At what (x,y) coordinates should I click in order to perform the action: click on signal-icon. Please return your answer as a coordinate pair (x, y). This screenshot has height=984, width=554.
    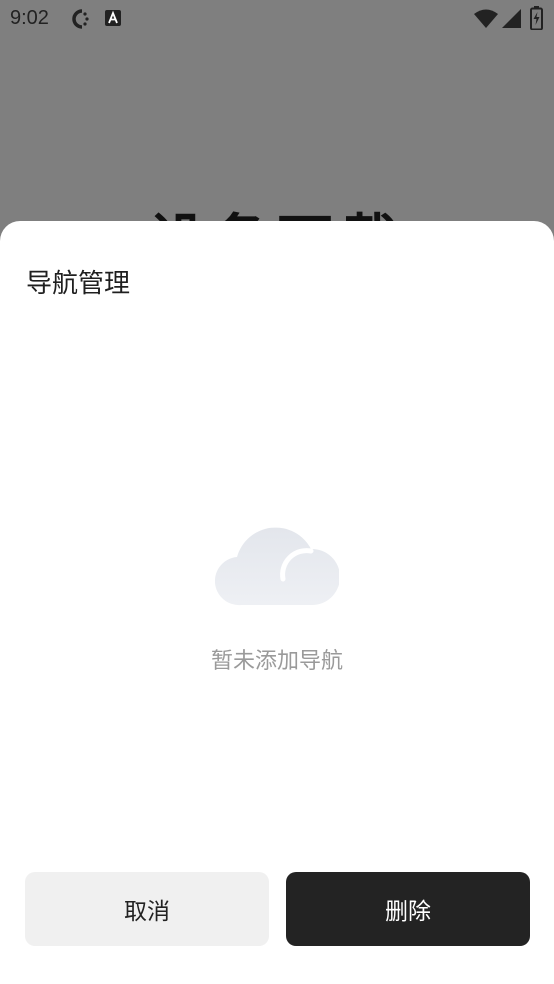
    Looking at the image, I should click on (511, 20).